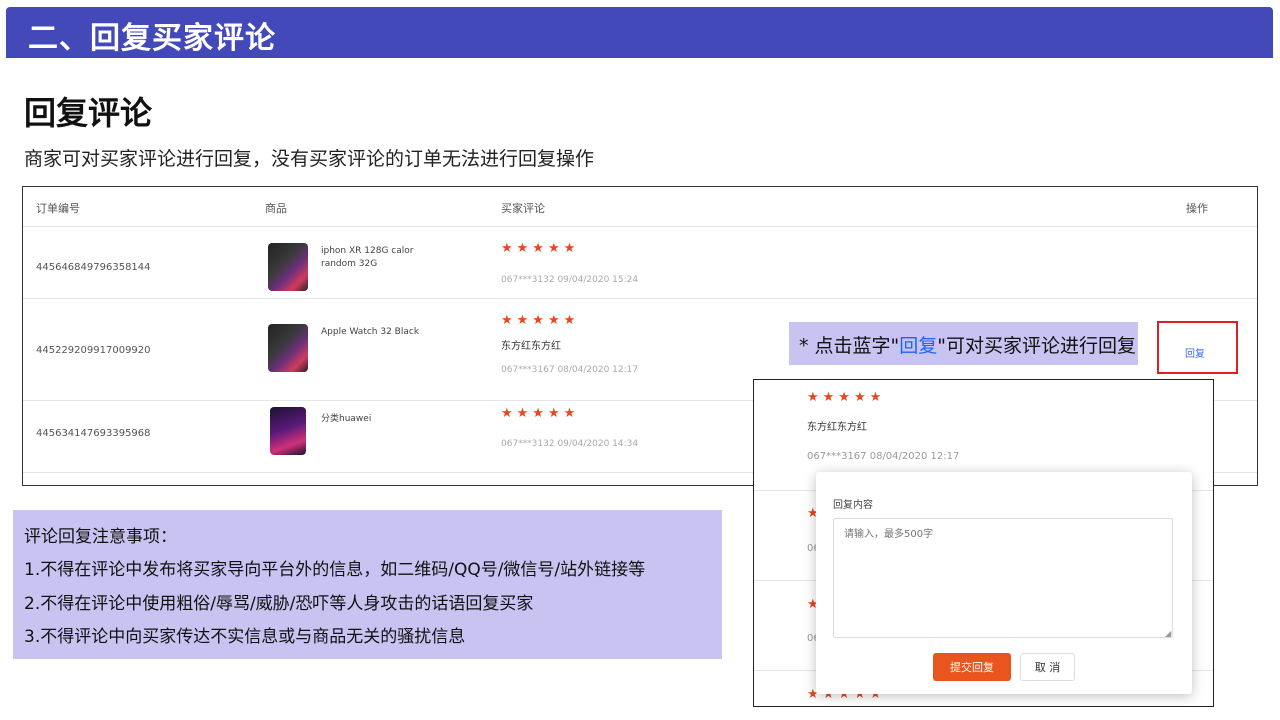 The height and width of the screenshot is (720, 1280). I want to click on product-name: 分类huawei, so click(346, 419).